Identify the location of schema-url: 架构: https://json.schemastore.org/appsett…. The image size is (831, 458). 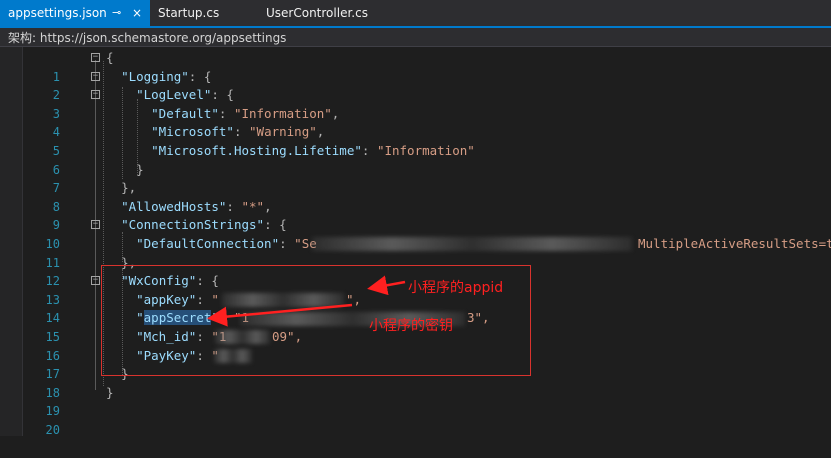
(147, 37).